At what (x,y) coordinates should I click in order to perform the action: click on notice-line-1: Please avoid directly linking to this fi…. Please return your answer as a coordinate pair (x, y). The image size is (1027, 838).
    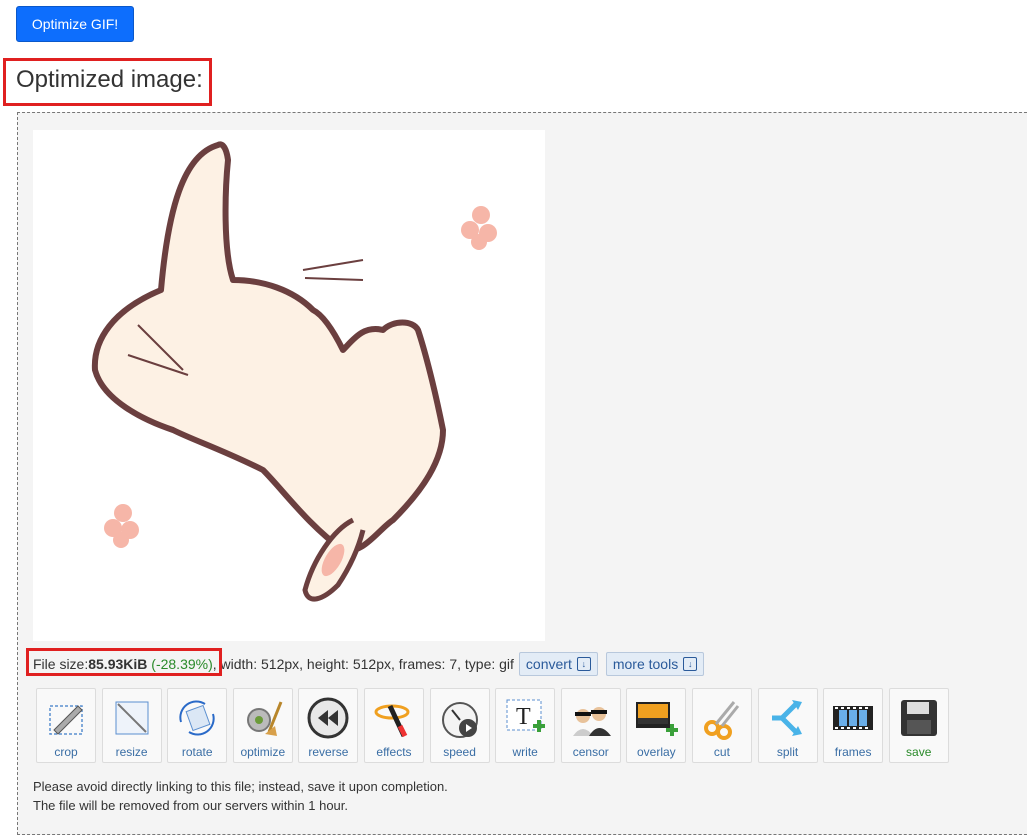
    Looking at the image, I should click on (240, 786).